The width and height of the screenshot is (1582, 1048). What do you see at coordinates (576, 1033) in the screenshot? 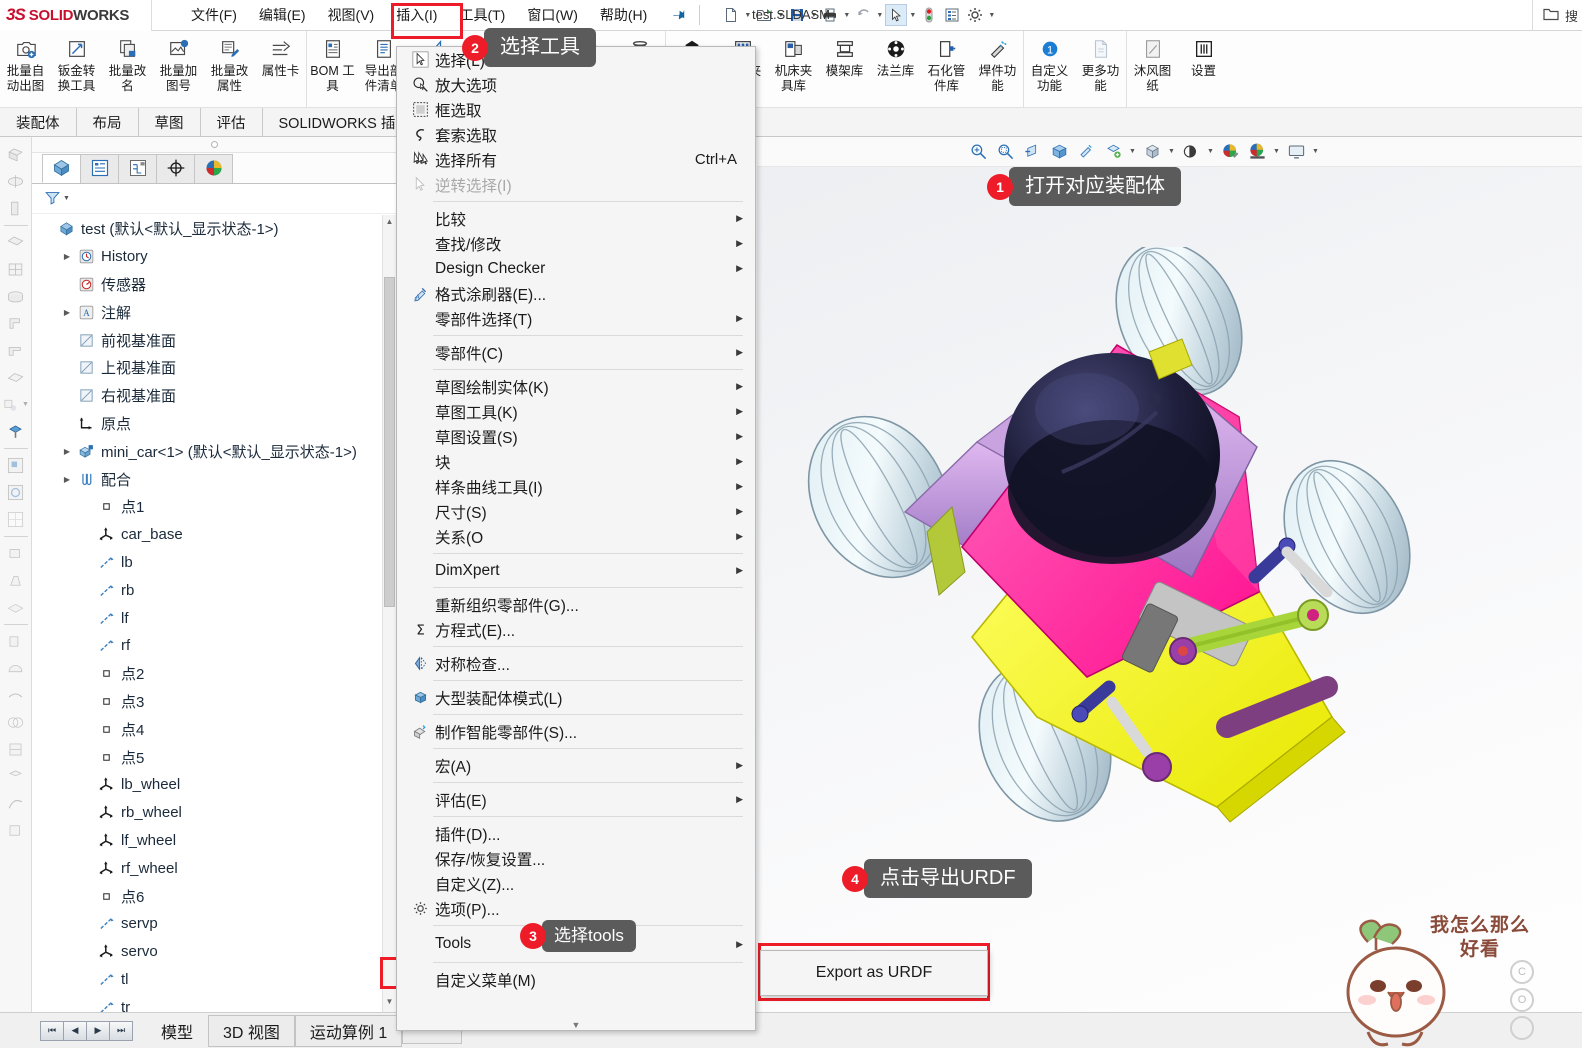
I see `menu-expand-arrow-icon: ▼` at bounding box center [576, 1033].